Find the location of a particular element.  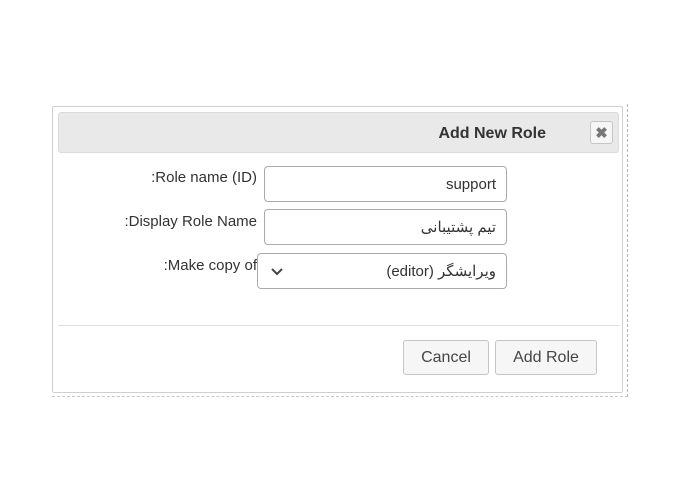

cancel-button: Cancel is located at coordinates (446, 357).